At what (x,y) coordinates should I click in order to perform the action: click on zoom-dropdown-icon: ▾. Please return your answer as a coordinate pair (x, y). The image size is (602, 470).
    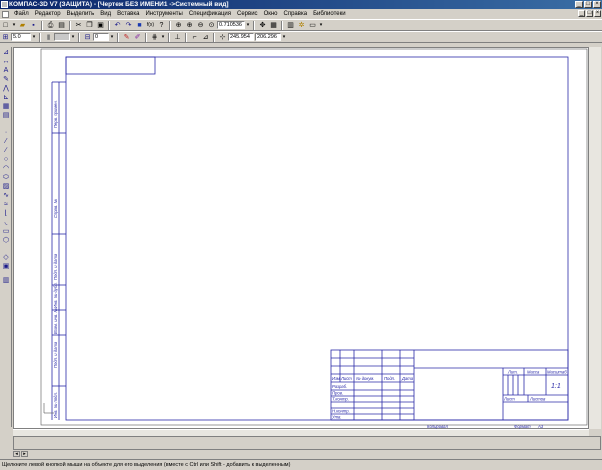
    Looking at the image, I should click on (248, 25).